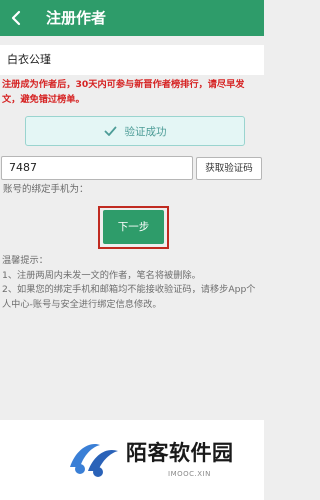  I want to click on chevron-left-icon, so click(16, 18).